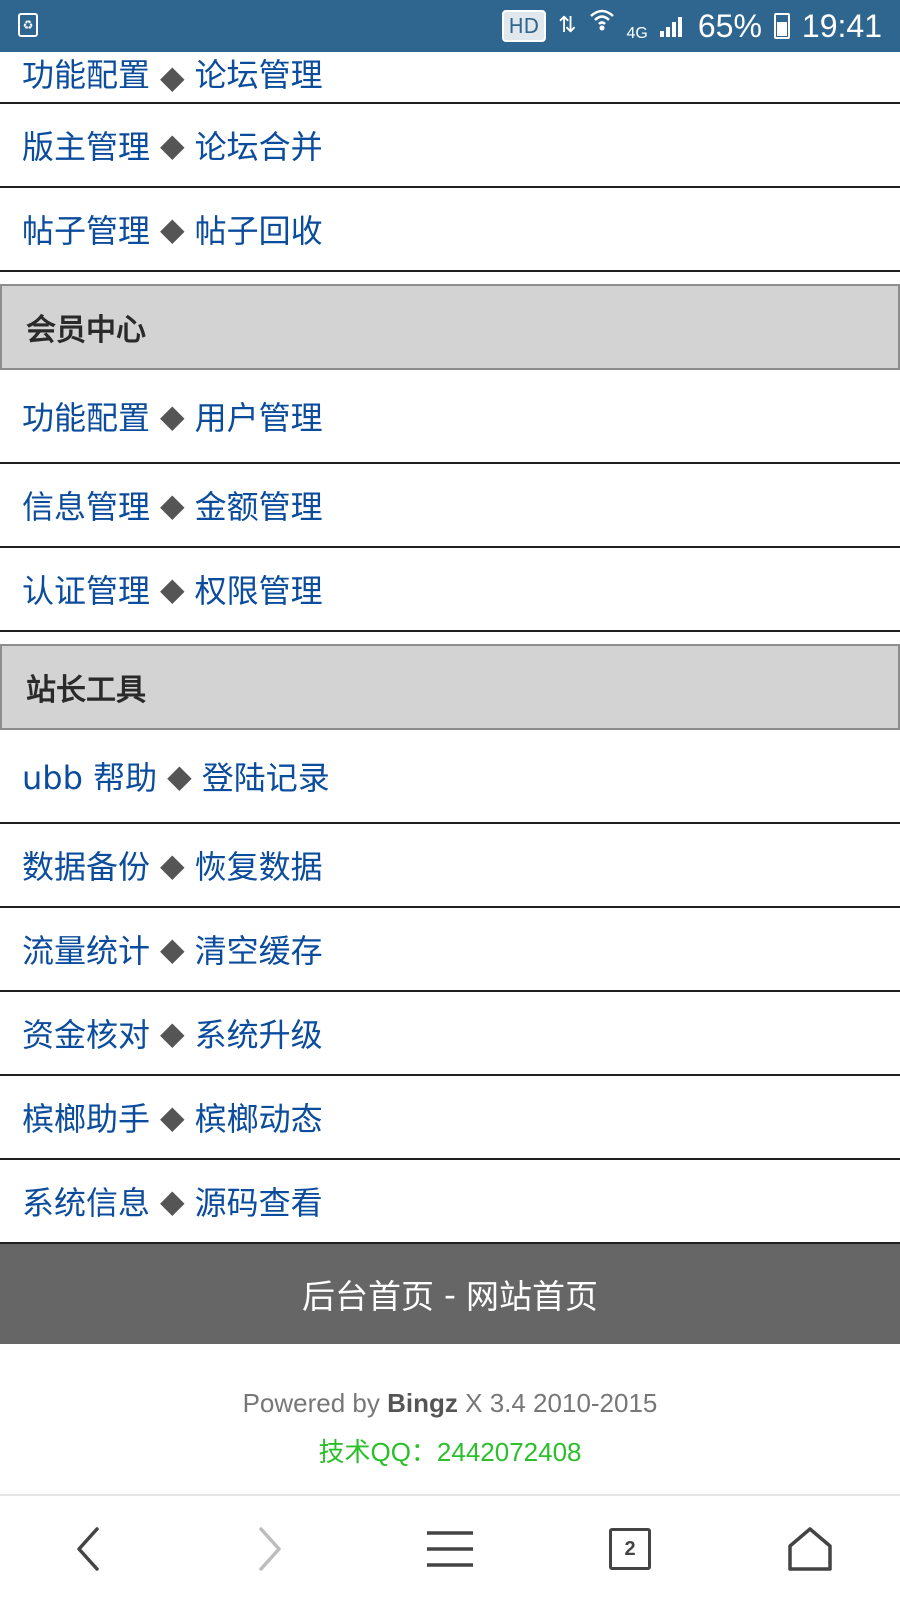  Describe the element at coordinates (368, 1294) in the screenshot. I see `link-admin-home: 后台首页` at that location.